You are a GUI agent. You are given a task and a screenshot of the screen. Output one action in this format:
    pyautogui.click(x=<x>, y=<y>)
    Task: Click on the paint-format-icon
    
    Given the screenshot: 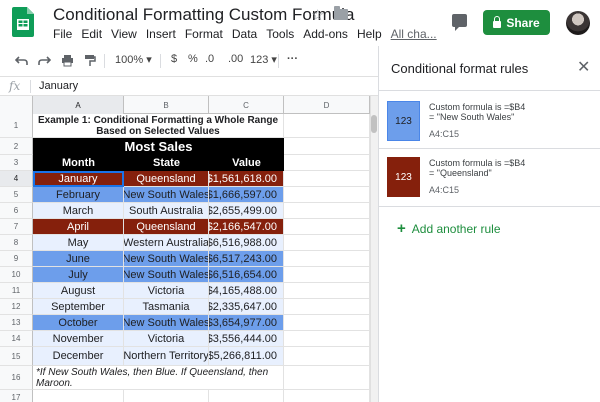 What is the action you would take?
    pyautogui.click(x=90, y=60)
    